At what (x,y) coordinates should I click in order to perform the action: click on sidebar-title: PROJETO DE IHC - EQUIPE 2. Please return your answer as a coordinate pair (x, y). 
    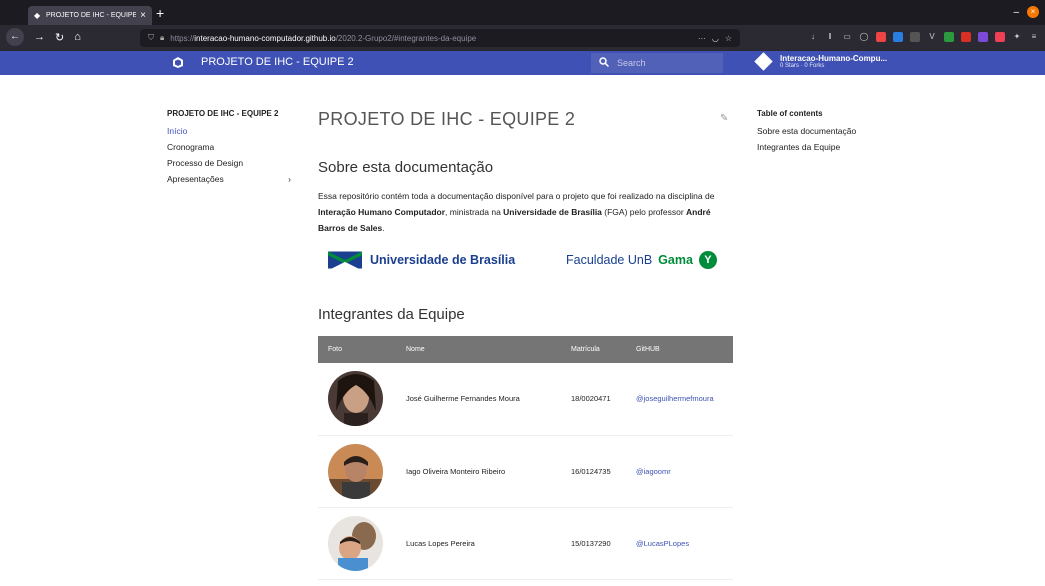
    Looking at the image, I should click on (223, 113).